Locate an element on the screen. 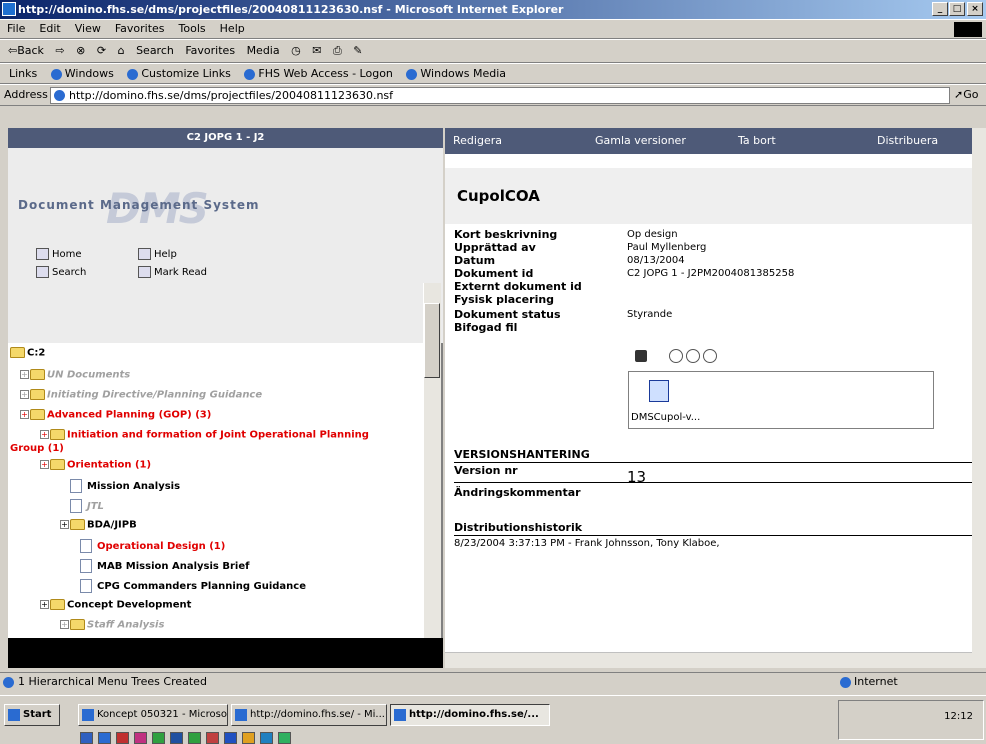 The width and height of the screenshot is (986, 744). divider is located at coordinates (713, 535).